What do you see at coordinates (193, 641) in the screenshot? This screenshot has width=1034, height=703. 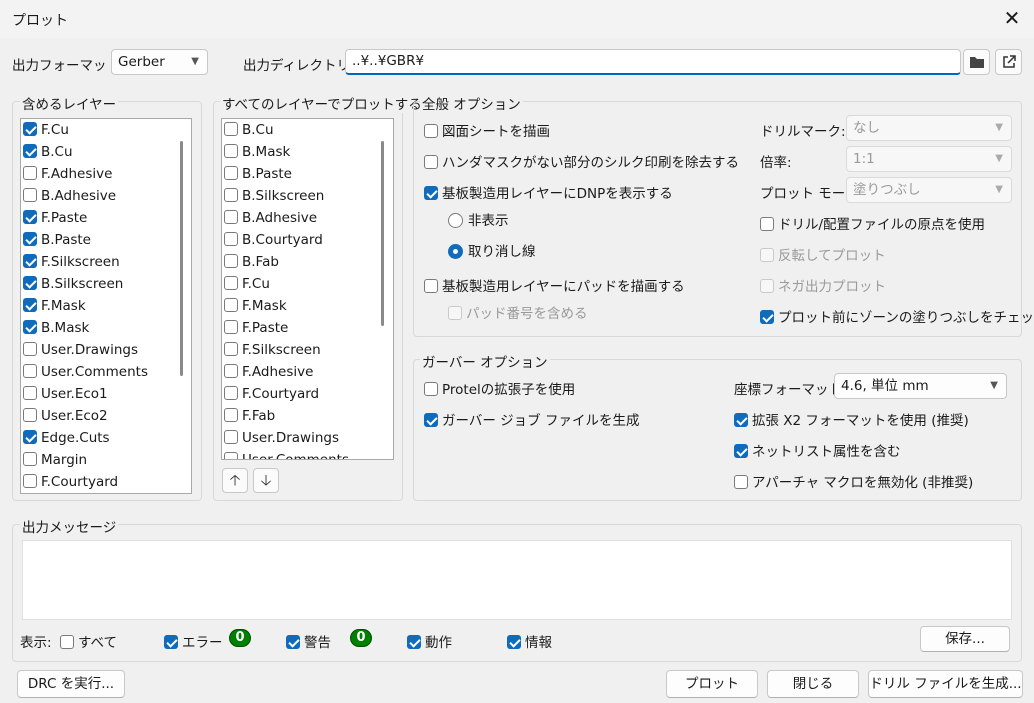 I see `filter-errors-checkbox: エラー` at bounding box center [193, 641].